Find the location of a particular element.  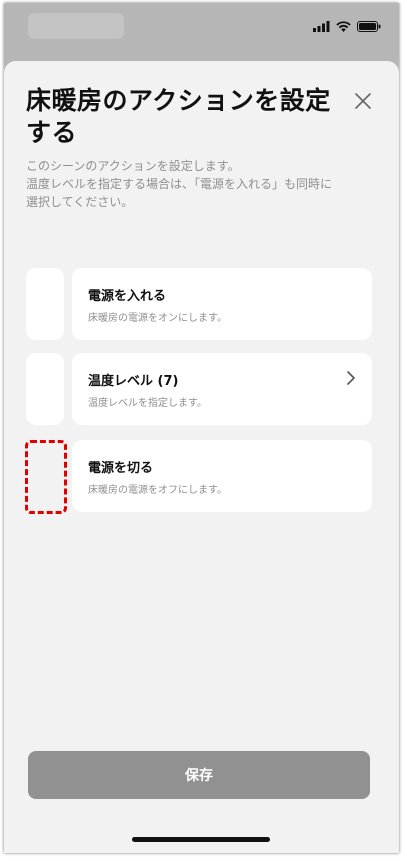

action-description: 床暖房の電源をオンにします。 is located at coordinates (157, 318).